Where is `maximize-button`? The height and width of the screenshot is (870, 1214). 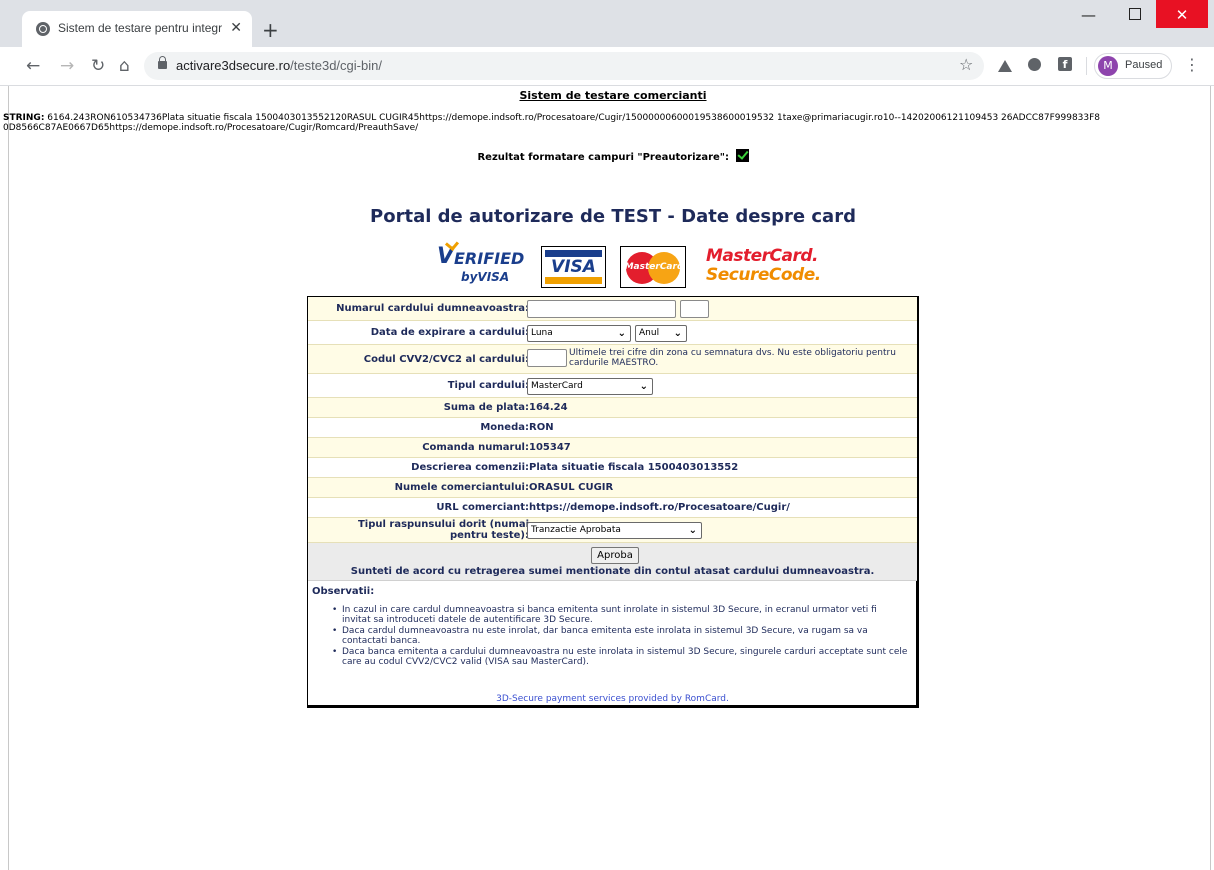
maximize-button is located at coordinates (1134, 15).